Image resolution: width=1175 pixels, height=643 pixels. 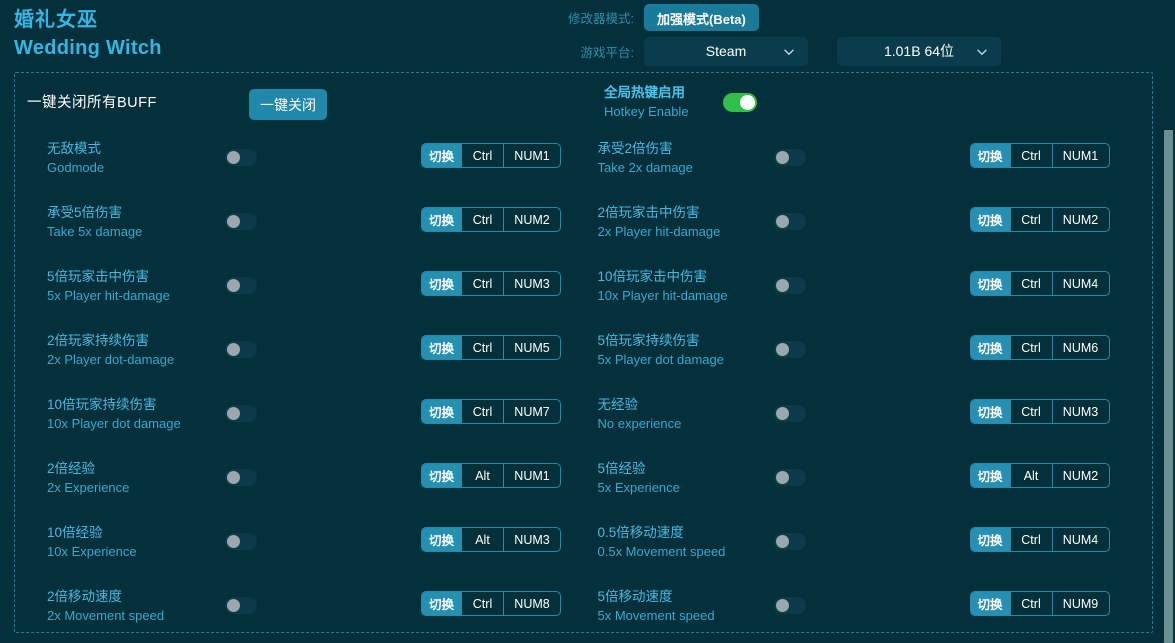 I want to click on version-dropdown: 1.01B 64位, so click(x=919, y=51).